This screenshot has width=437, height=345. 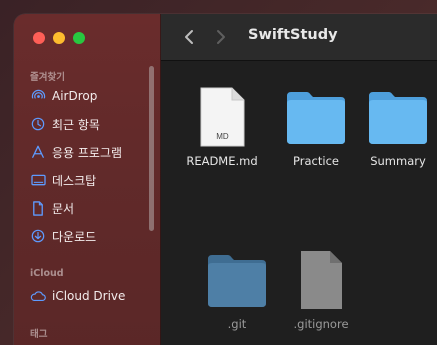 What do you see at coordinates (79, 38) in the screenshot?
I see `zoom-button` at bounding box center [79, 38].